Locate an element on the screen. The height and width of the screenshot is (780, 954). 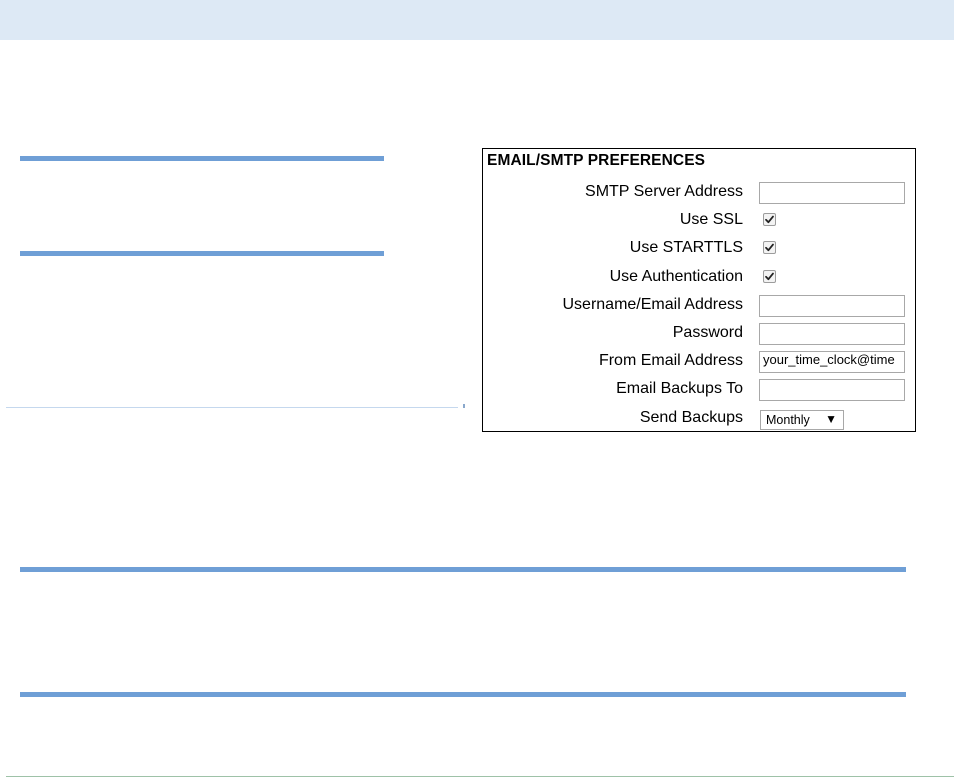
username-email-address-input is located at coordinates (832, 305).